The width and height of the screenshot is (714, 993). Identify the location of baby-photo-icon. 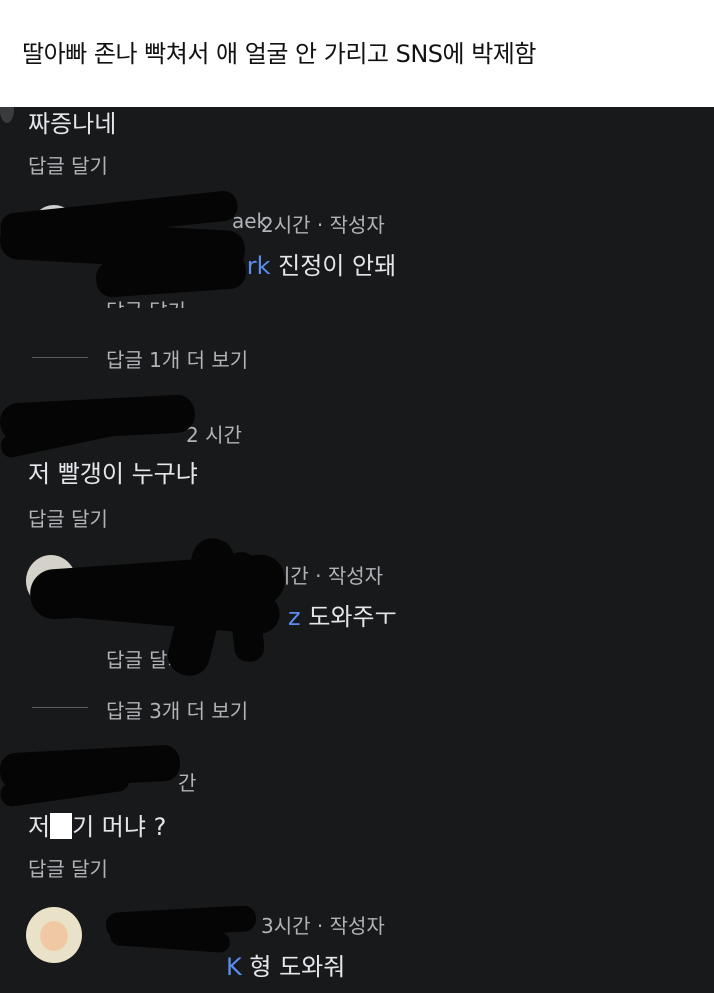
(54, 936).